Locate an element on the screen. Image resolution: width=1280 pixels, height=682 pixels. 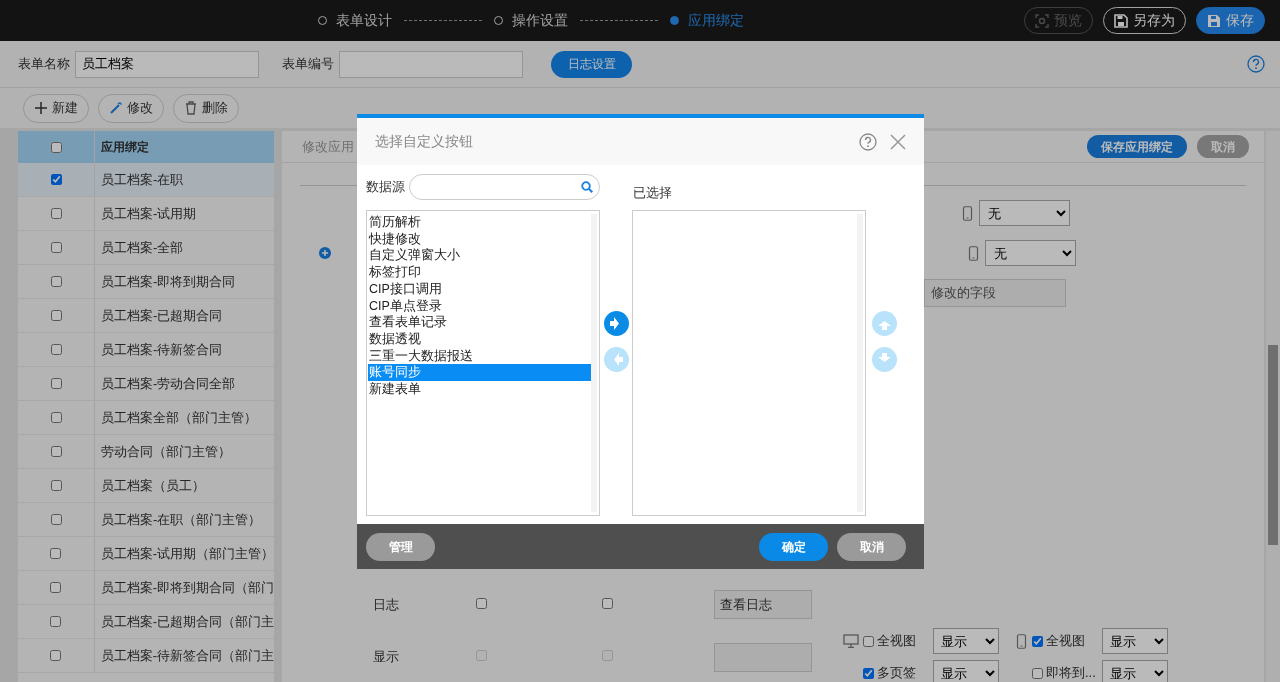
table-row: 员工档案-在职（部门主管） is located at coordinates (146, 520).